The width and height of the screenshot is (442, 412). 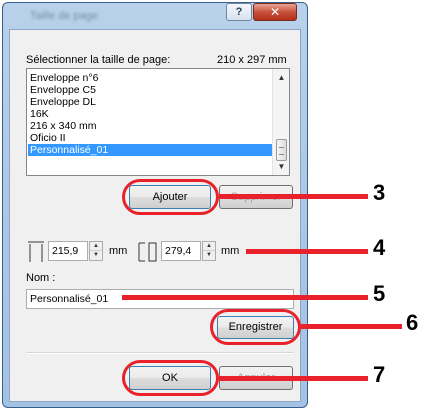 What do you see at coordinates (64, 78) in the screenshot?
I see `list-item: Enveloppe n°6` at bounding box center [64, 78].